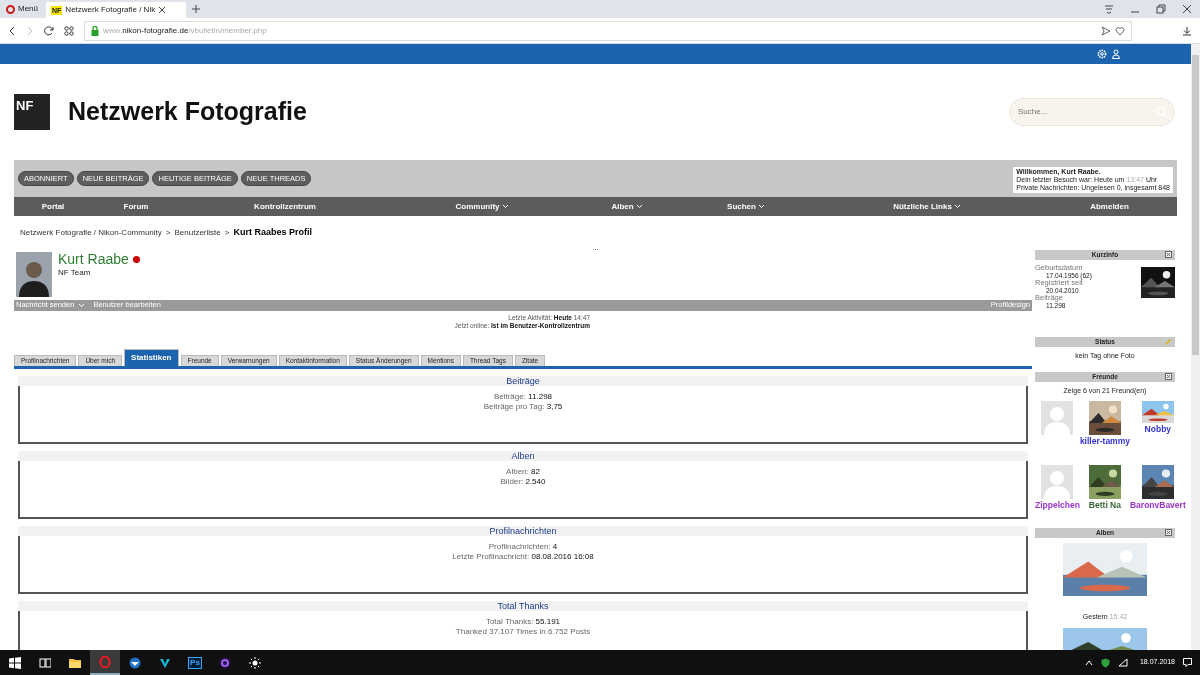  What do you see at coordinates (197, 233) in the screenshot?
I see `breadcrumb-link: Benutzerliste` at bounding box center [197, 233].